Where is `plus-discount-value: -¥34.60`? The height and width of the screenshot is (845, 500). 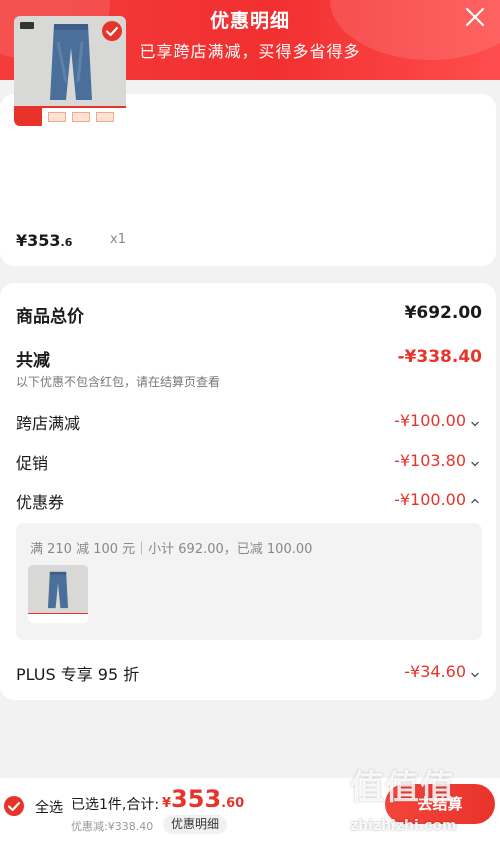 plus-discount-value: -¥34.60 is located at coordinates (435, 671).